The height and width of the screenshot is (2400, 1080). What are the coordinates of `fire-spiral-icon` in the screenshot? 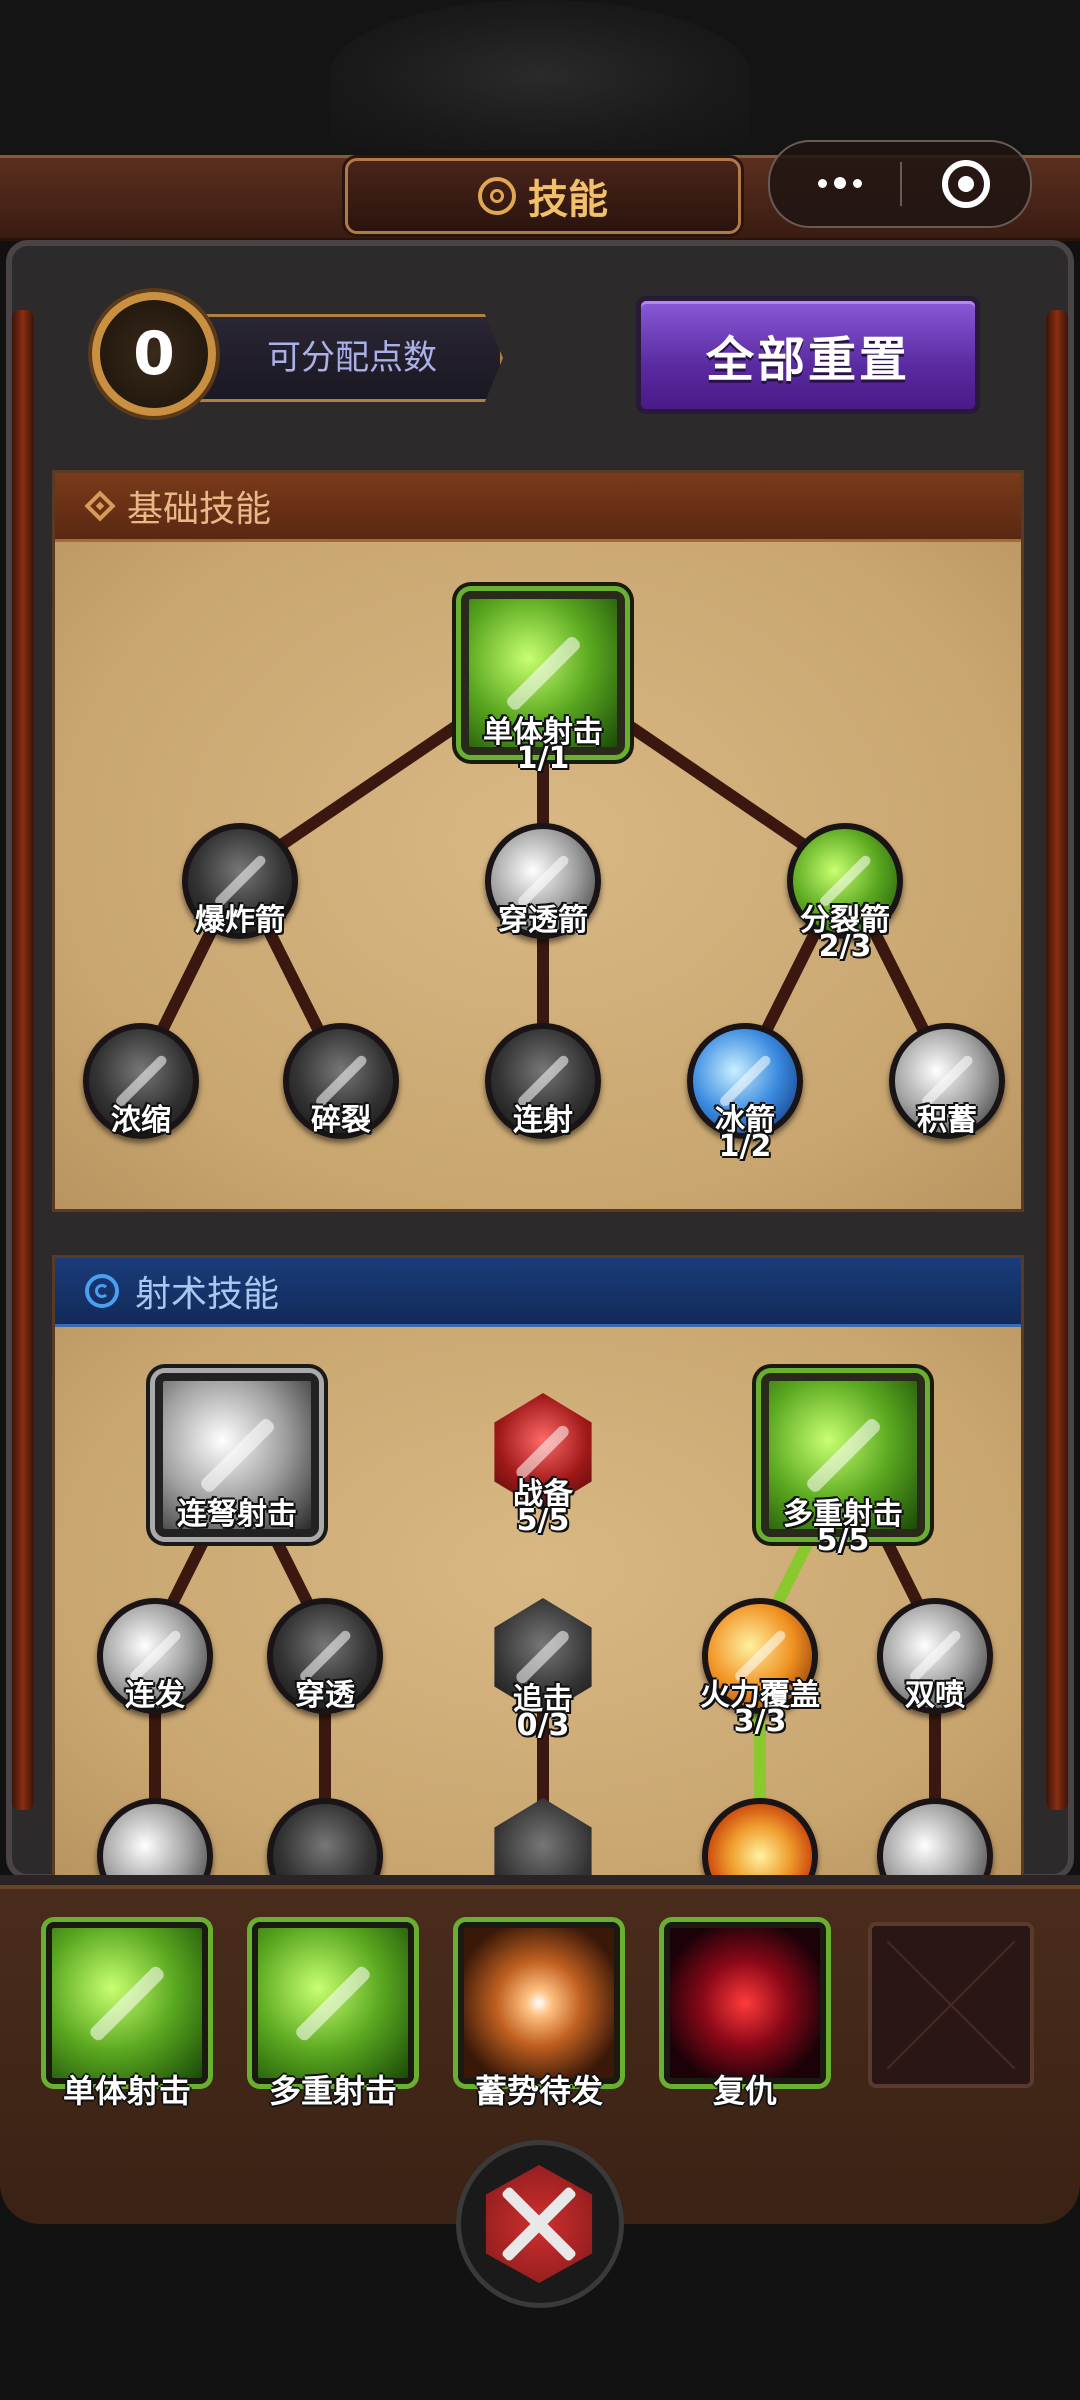 It's located at (760, 1837).